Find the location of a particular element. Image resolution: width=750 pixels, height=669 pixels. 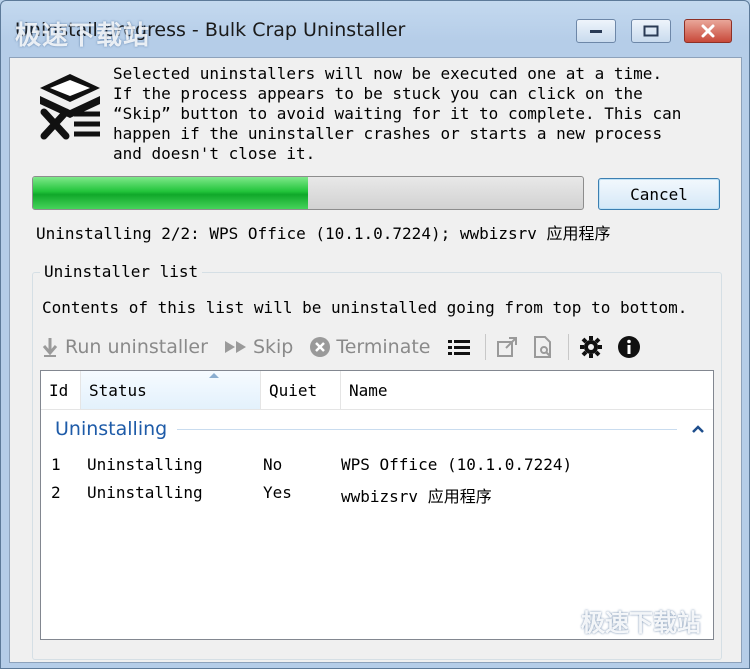

column-header-id: Id is located at coordinates (61, 390).